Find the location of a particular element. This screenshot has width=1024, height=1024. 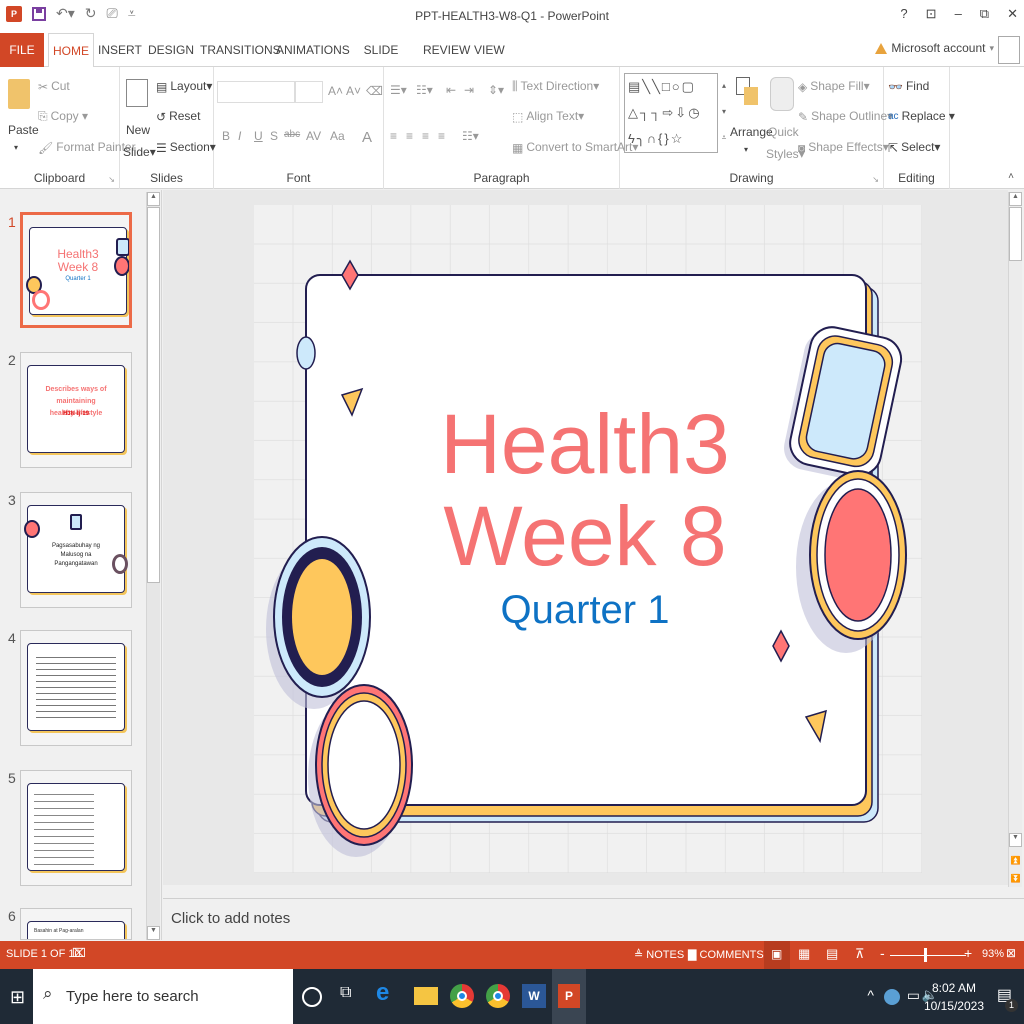

columns-icon: ☷▾ is located at coordinates (470, 136).